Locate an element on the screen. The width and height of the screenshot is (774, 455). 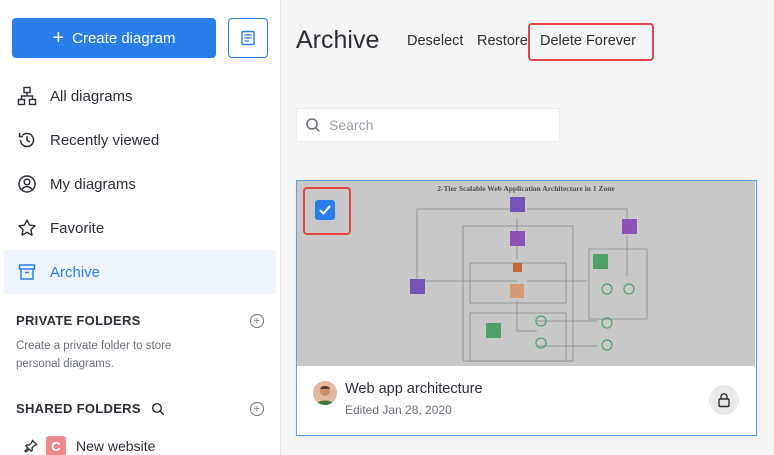
lock-icon is located at coordinates (724, 400).